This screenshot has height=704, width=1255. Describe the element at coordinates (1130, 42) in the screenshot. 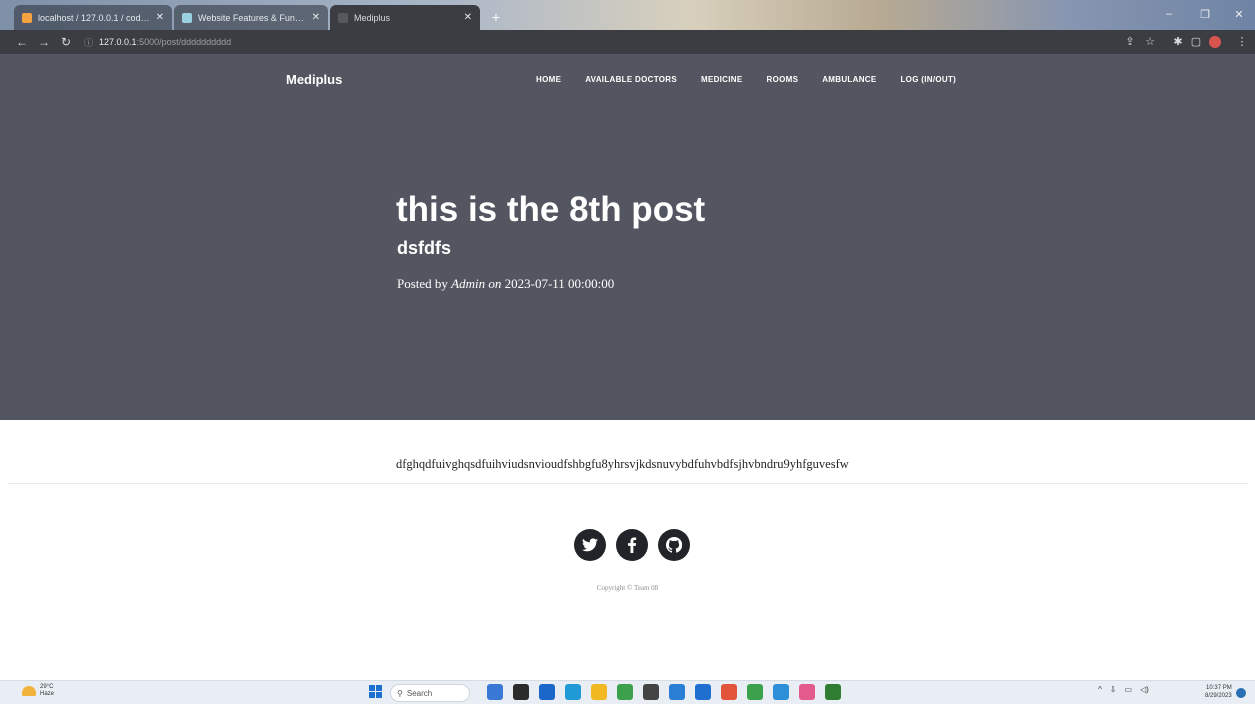

I see `share-icon: ⇪` at that location.